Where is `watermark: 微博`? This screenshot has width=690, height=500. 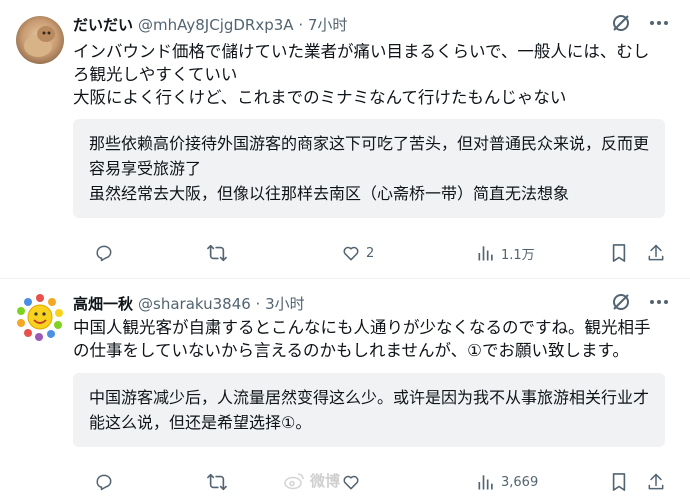
watermark: 微博 is located at coordinates (311, 480).